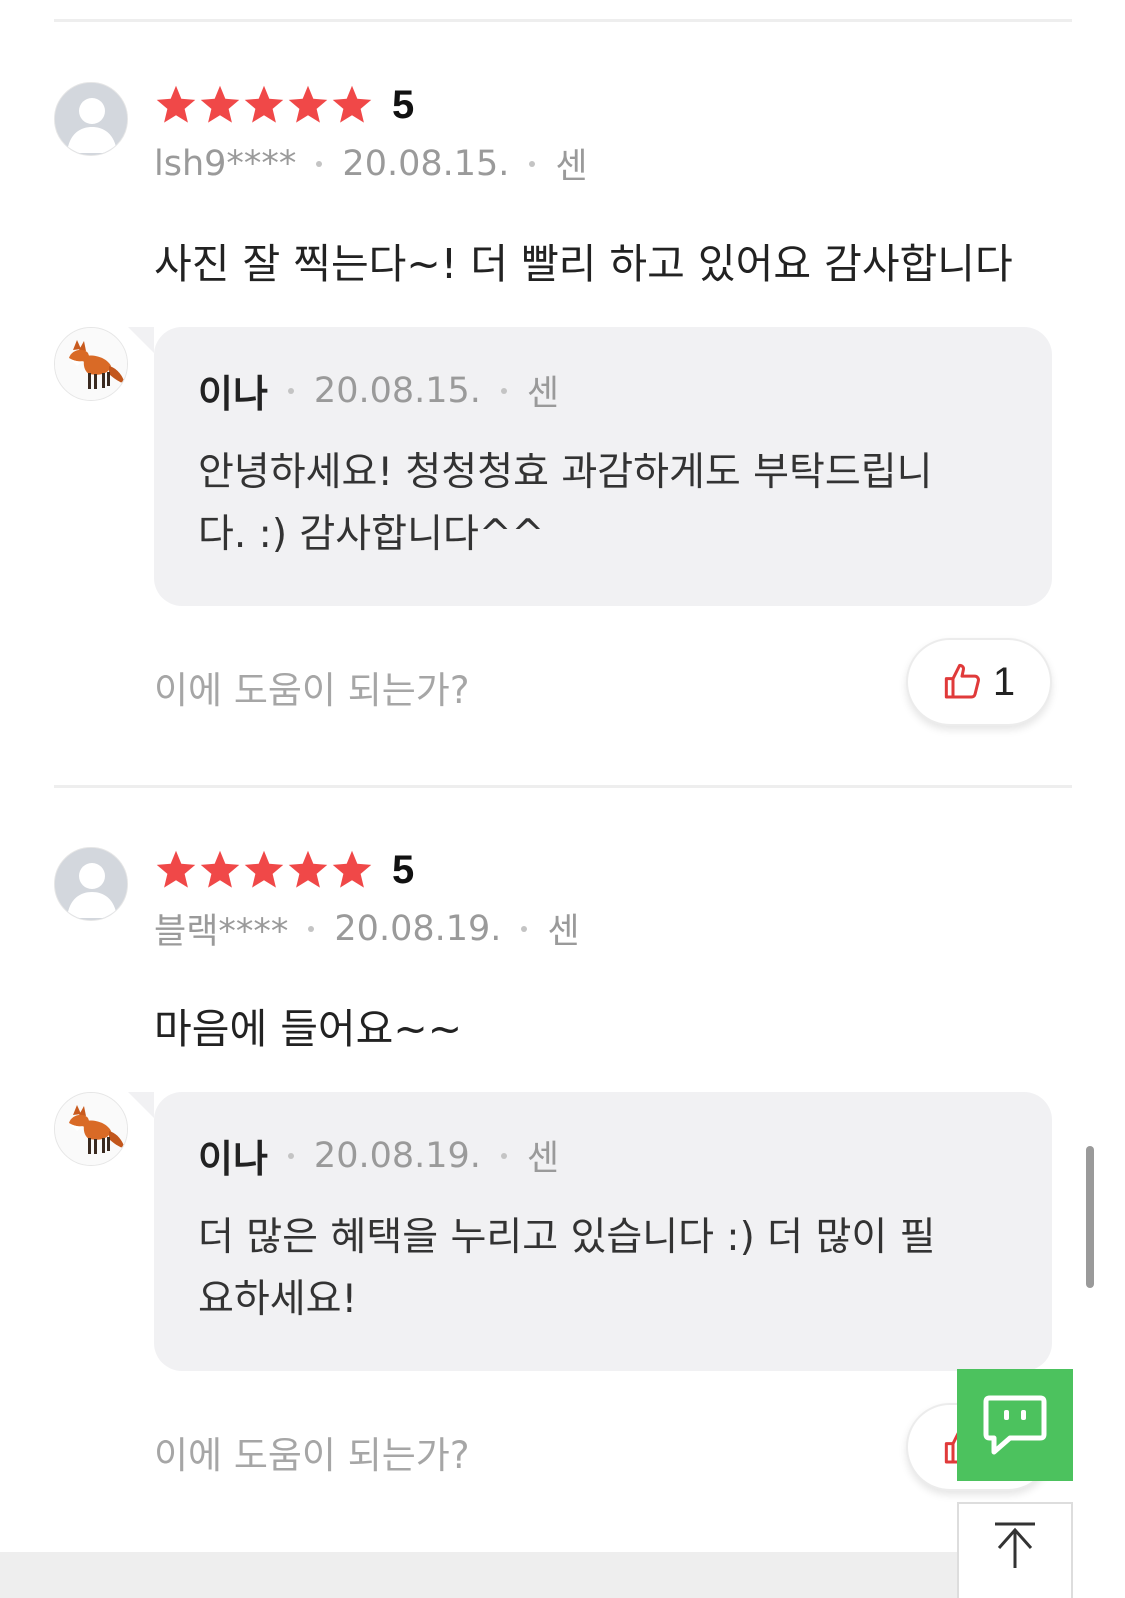 This screenshot has width=1125, height=1598. Describe the element at coordinates (308, 1029) in the screenshot. I see `review-text: 마음에 들어요~~` at that location.